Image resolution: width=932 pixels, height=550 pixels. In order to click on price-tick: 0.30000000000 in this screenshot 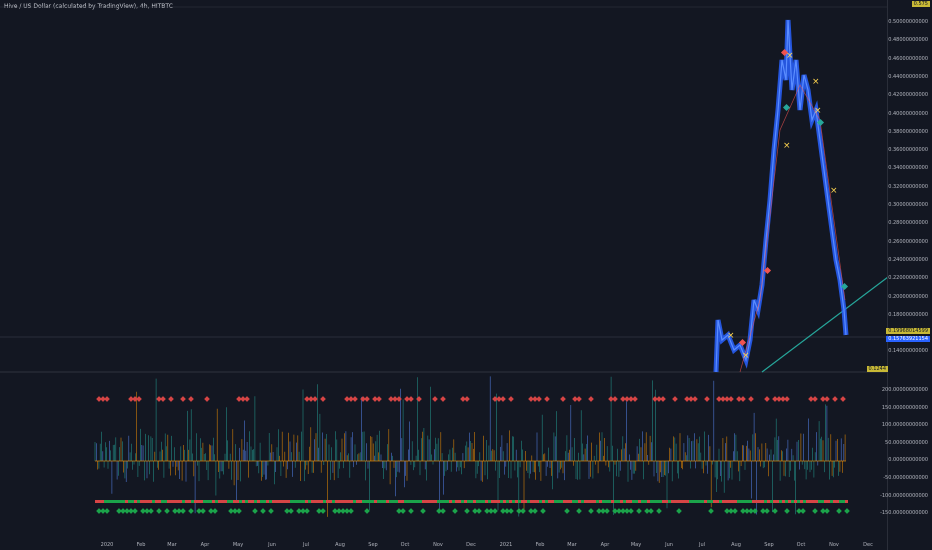, I will do `click(908, 205)`.